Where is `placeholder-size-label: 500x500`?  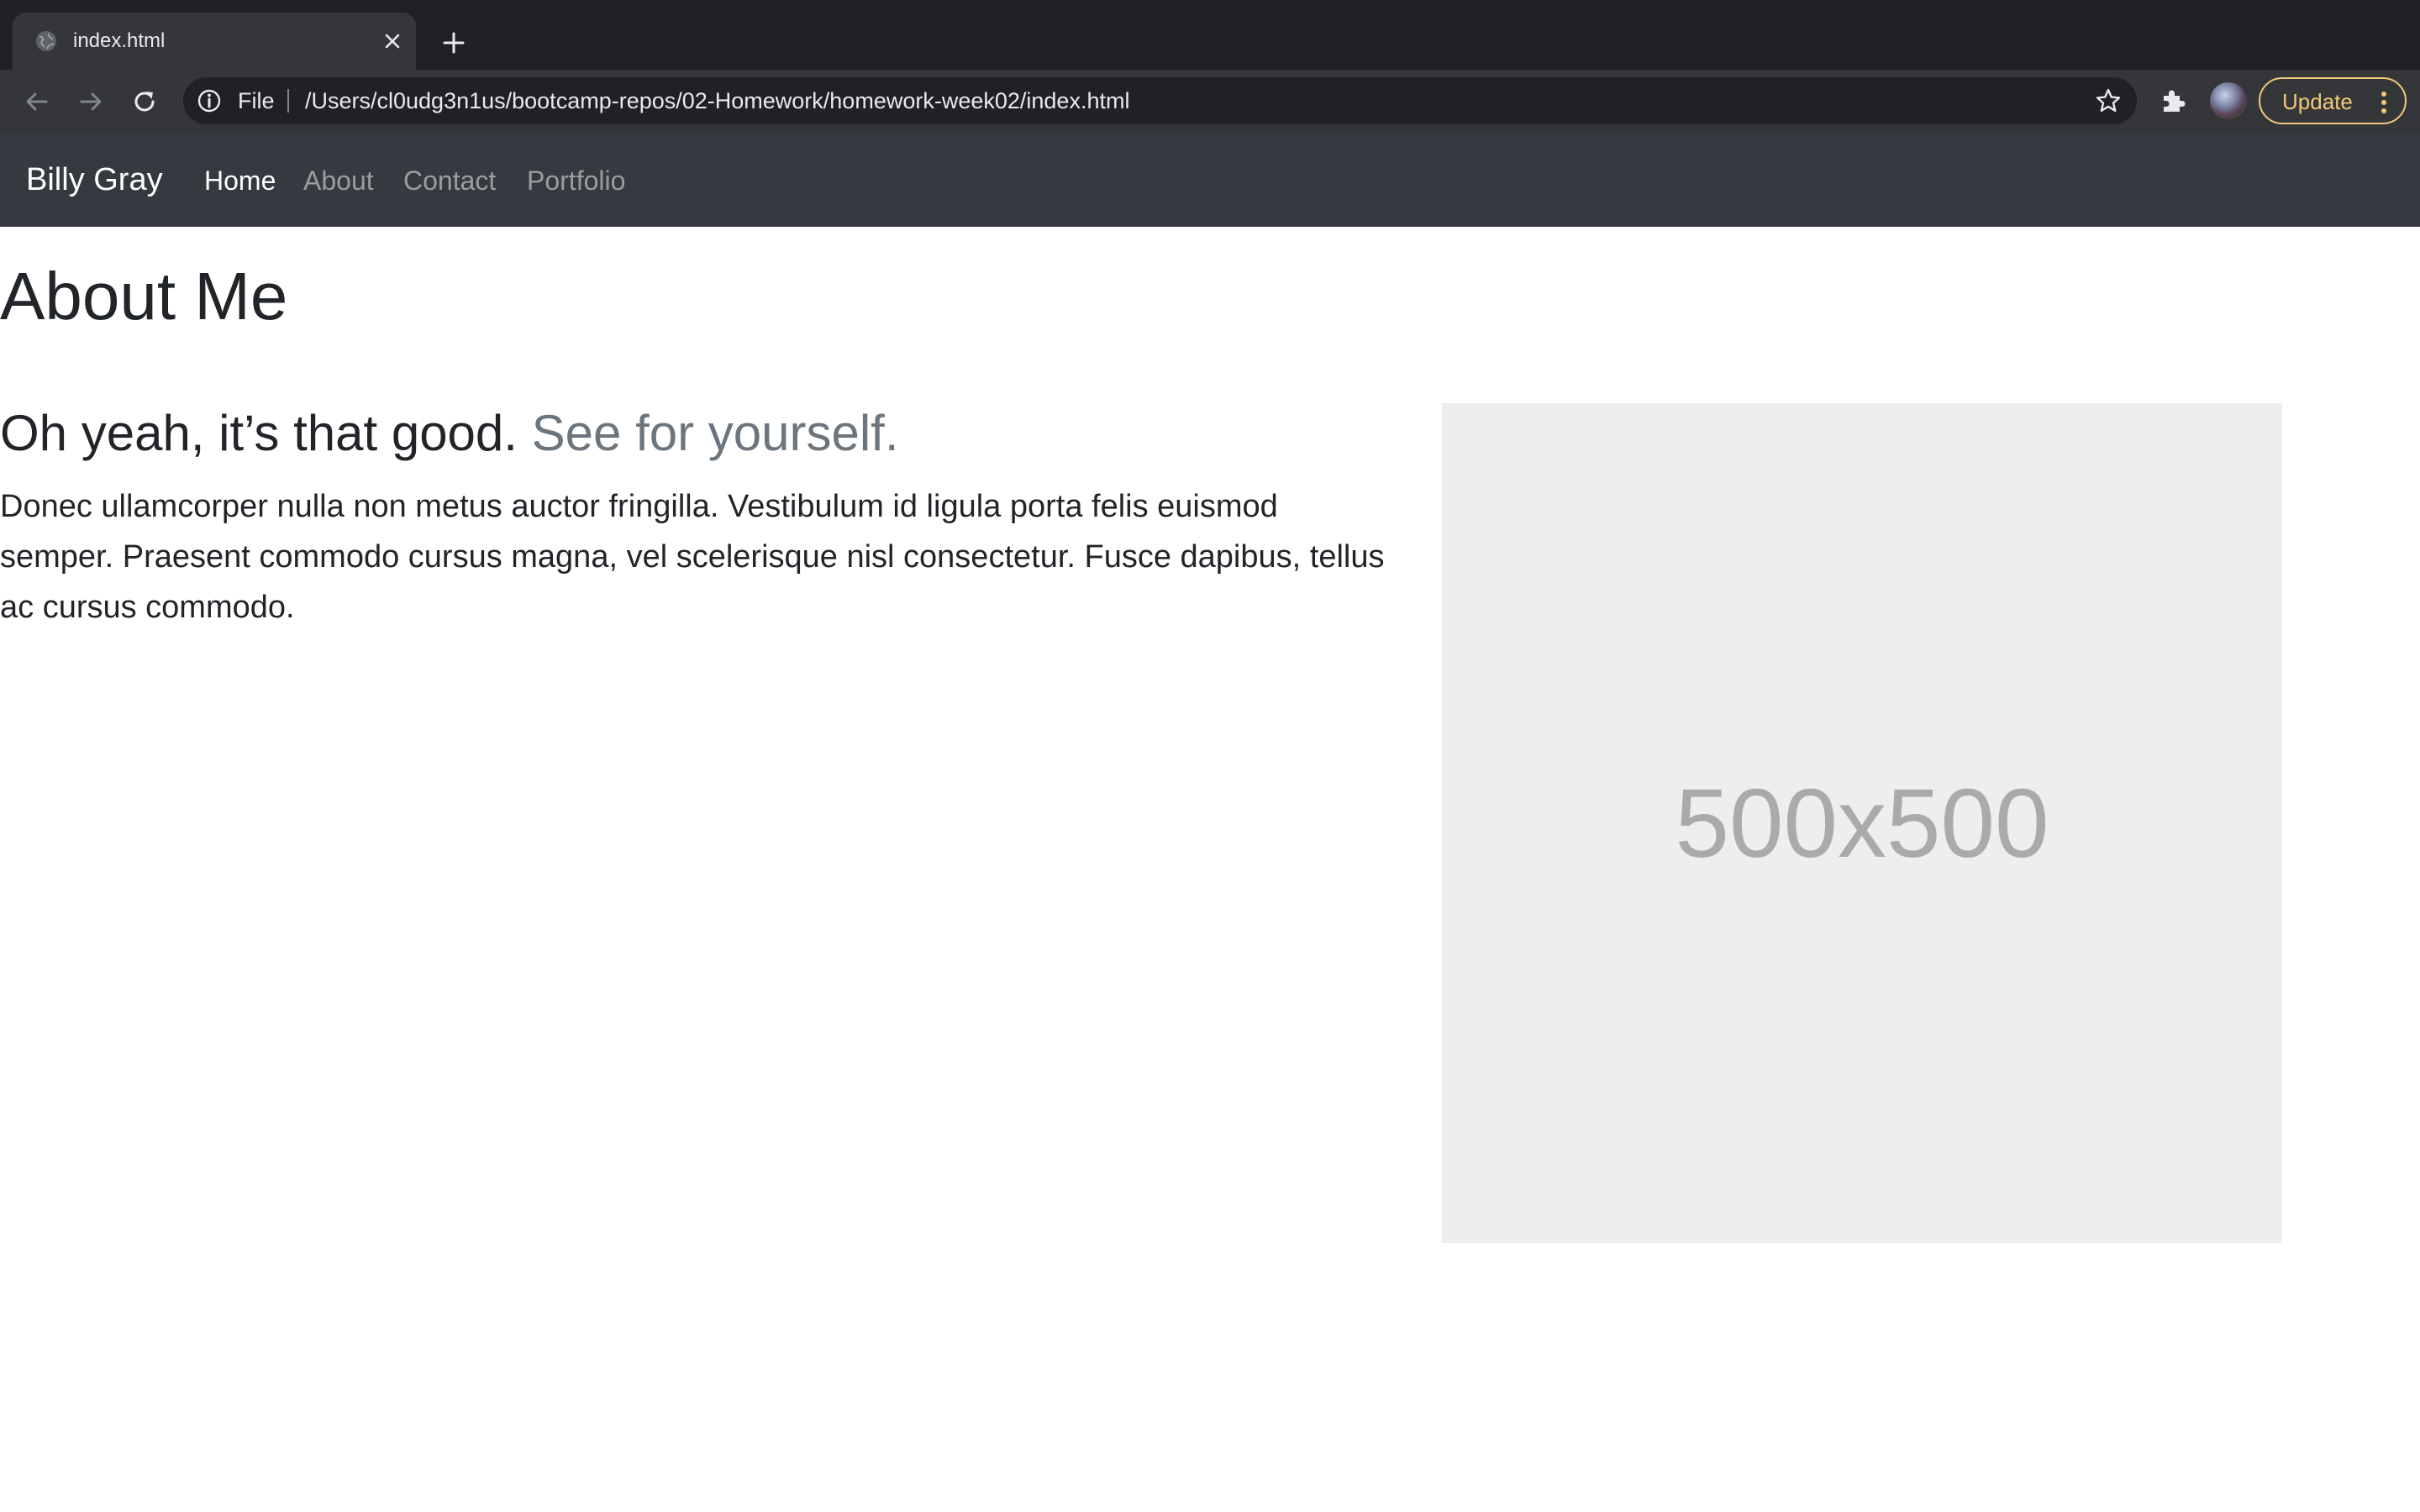
placeholder-size-label: 500x500 is located at coordinates (1862, 823).